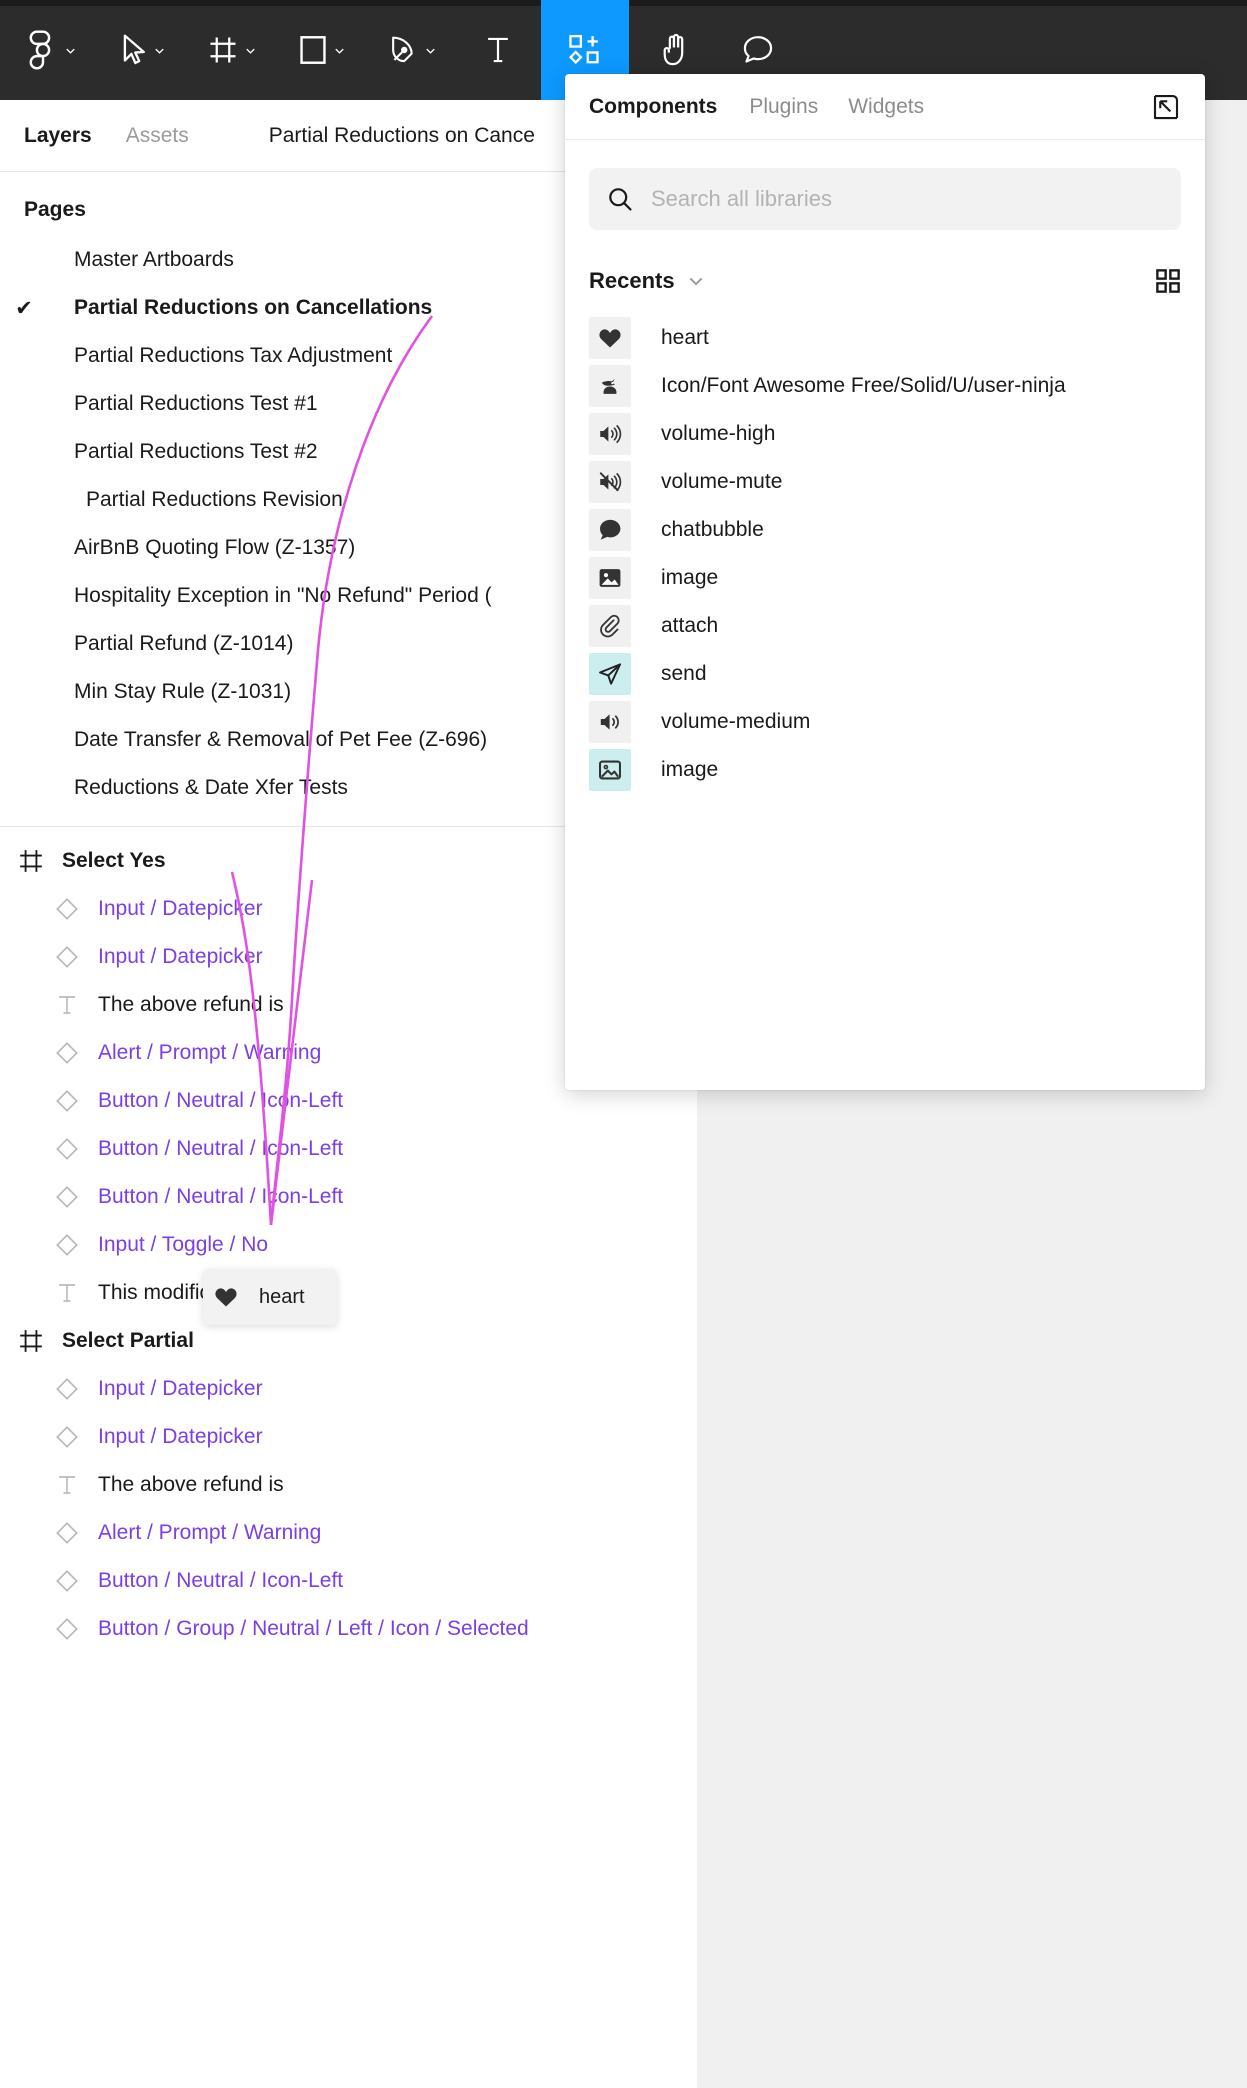 Image resolution: width=1247 pixels, height=2088 pixels. What do you see at coordinates (610, 770) in the screenshot?
I see `image-outline-icon` at bounding box center [610, 770].